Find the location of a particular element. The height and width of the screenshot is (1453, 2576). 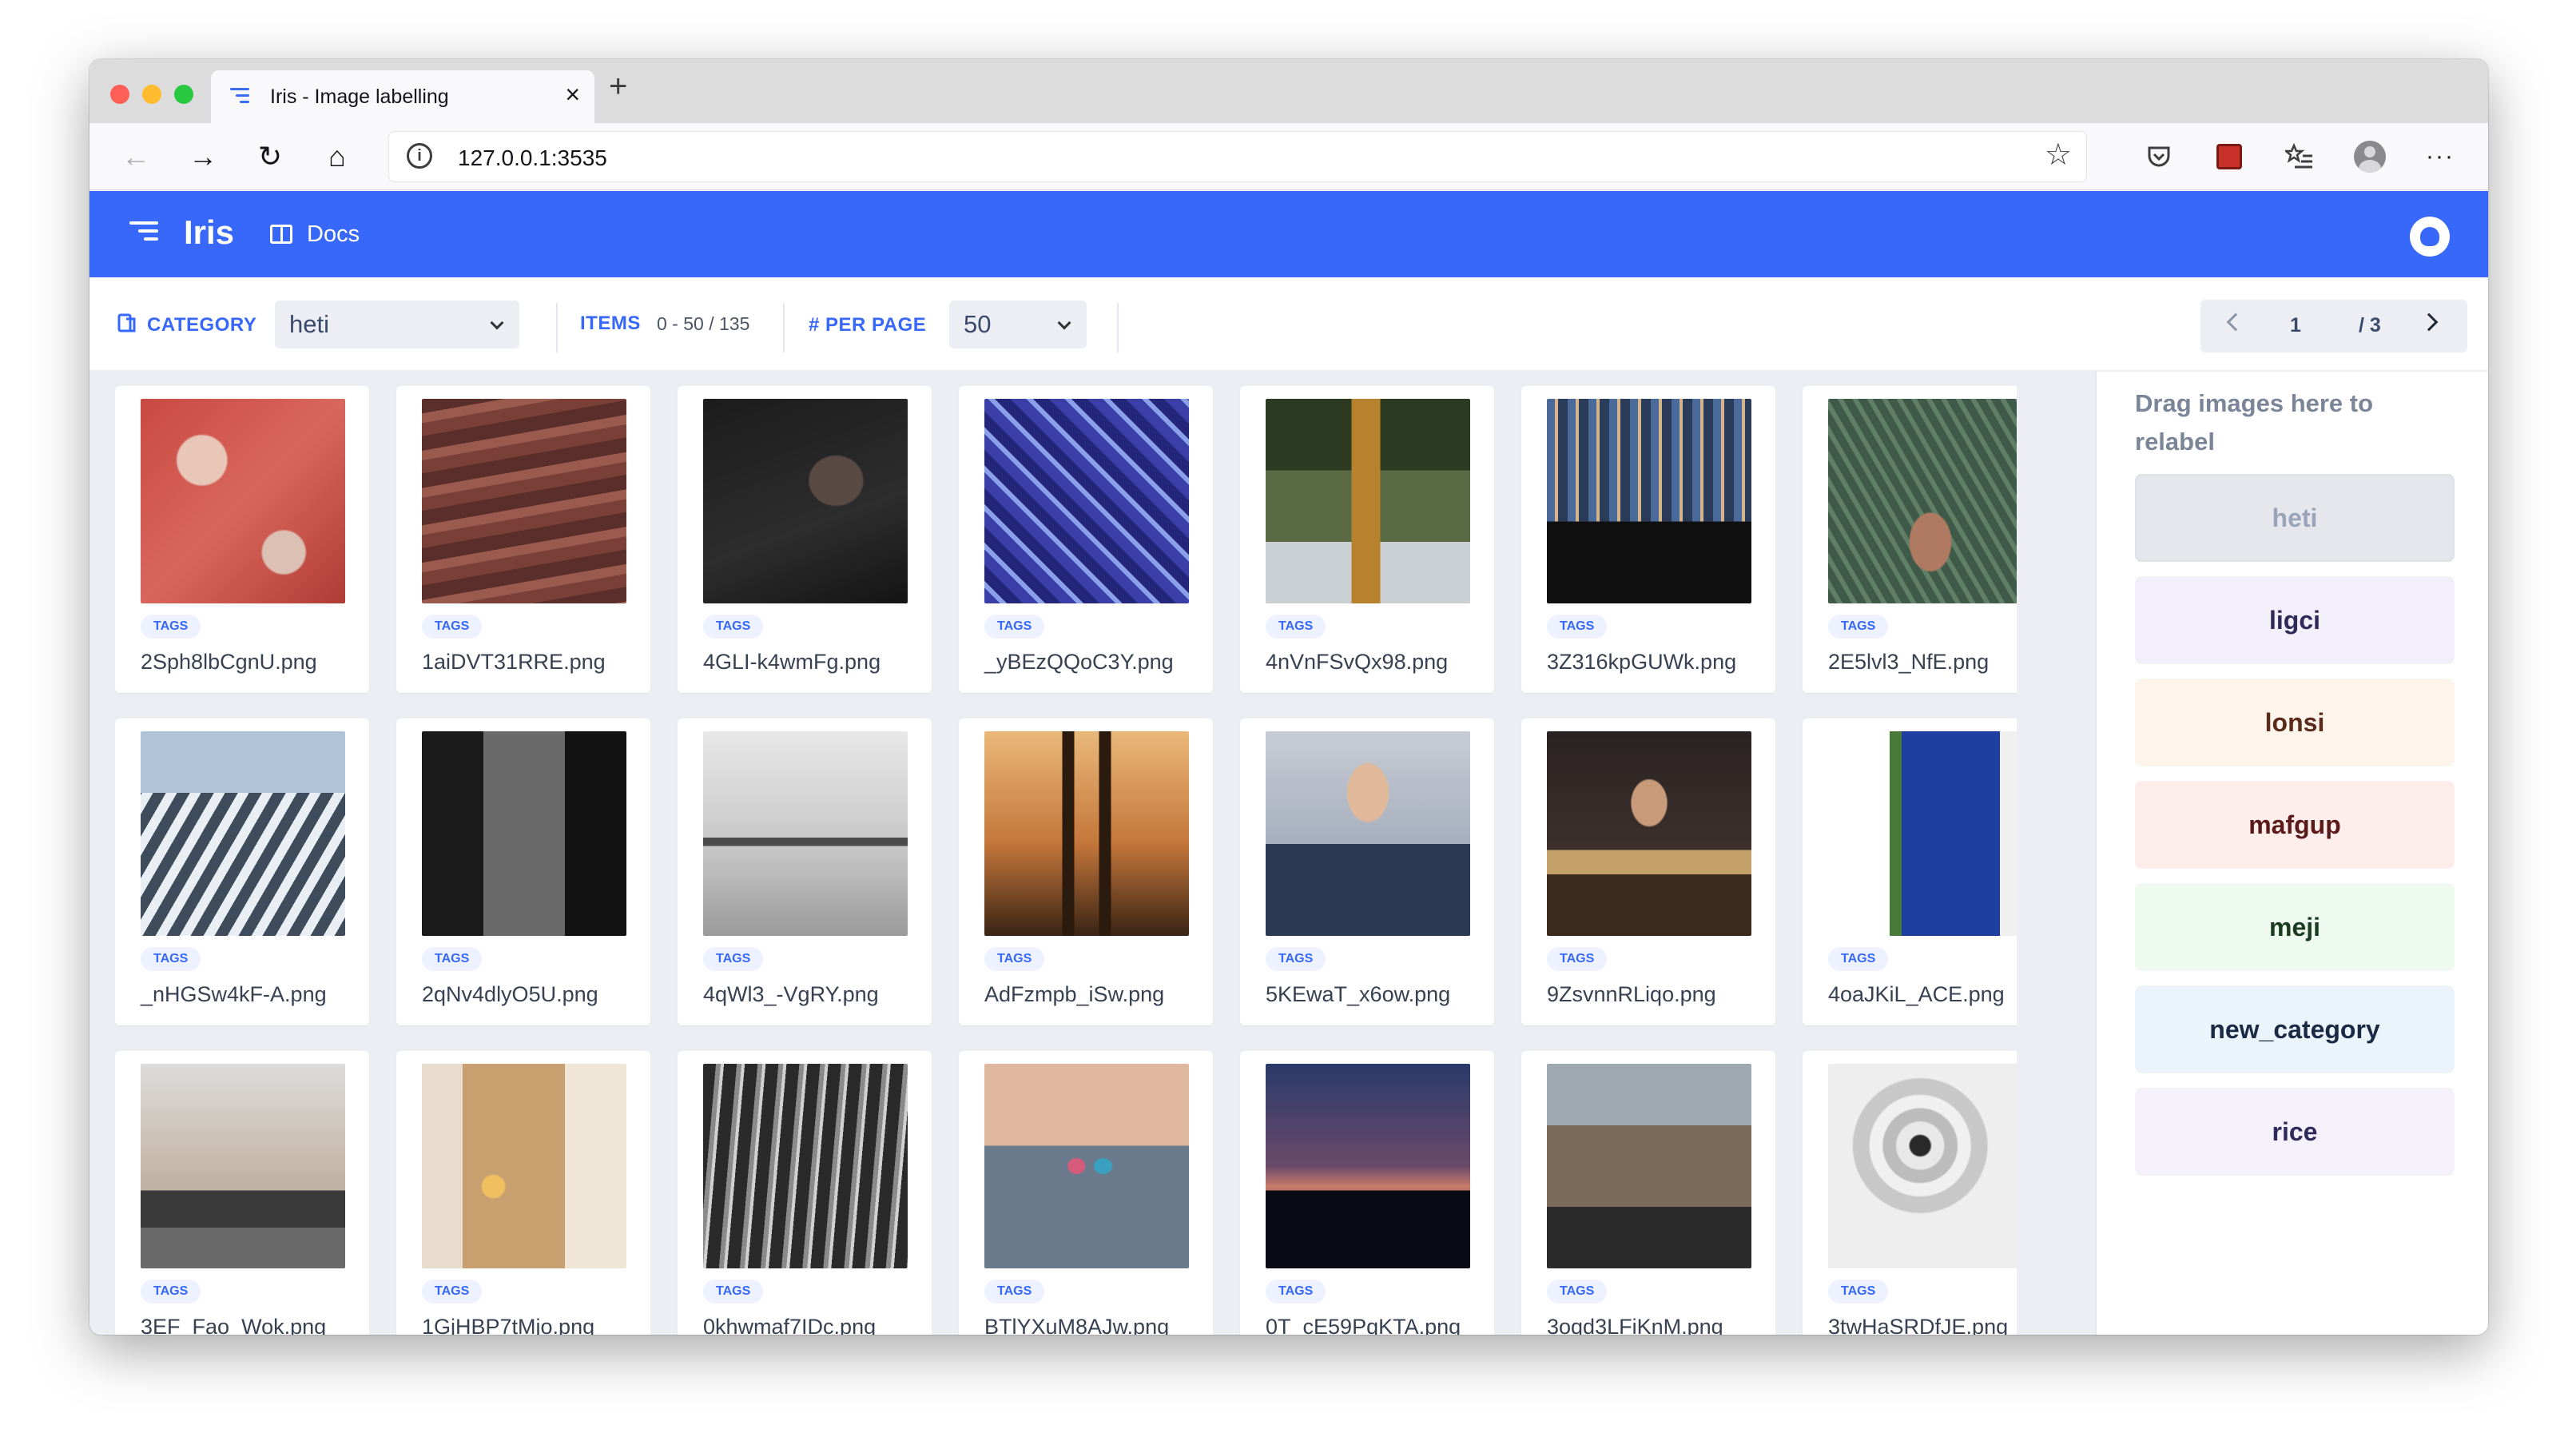

maximize-window-button is located at coordinates (183, 94).